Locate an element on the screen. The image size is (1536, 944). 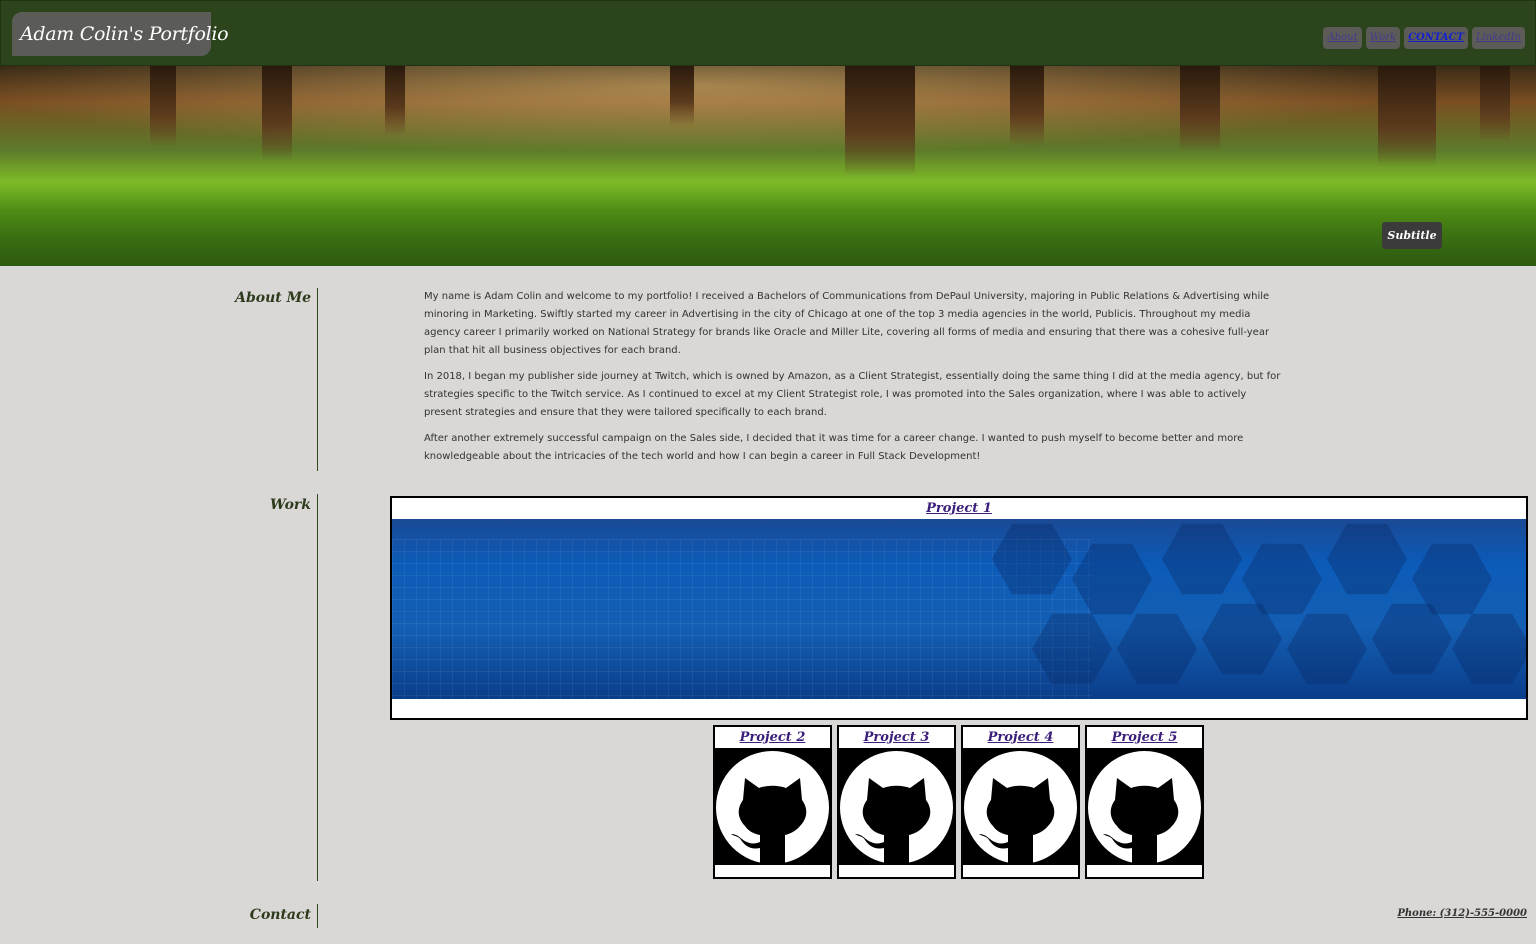
project-card: Project 5 is located at coordinates (1144, 802).